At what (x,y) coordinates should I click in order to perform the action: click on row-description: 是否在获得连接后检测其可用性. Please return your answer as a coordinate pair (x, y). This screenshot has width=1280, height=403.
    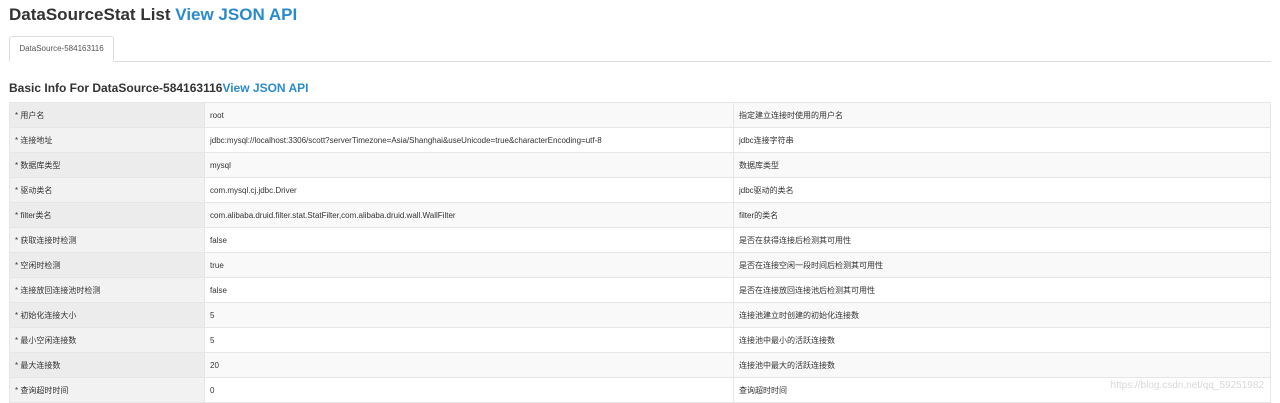
    Looking at the image, I should click on (1002, 240).